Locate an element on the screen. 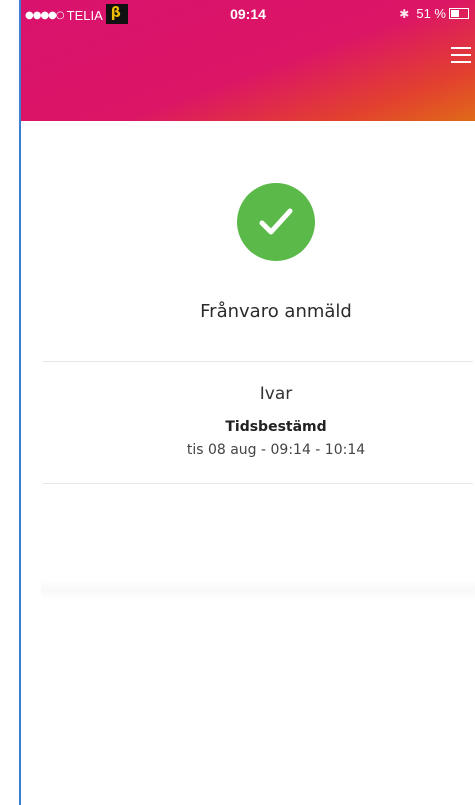 This screenshot has height=805, width=475. absence-type: Tidsbestämd is located at coordinates (276, 427).